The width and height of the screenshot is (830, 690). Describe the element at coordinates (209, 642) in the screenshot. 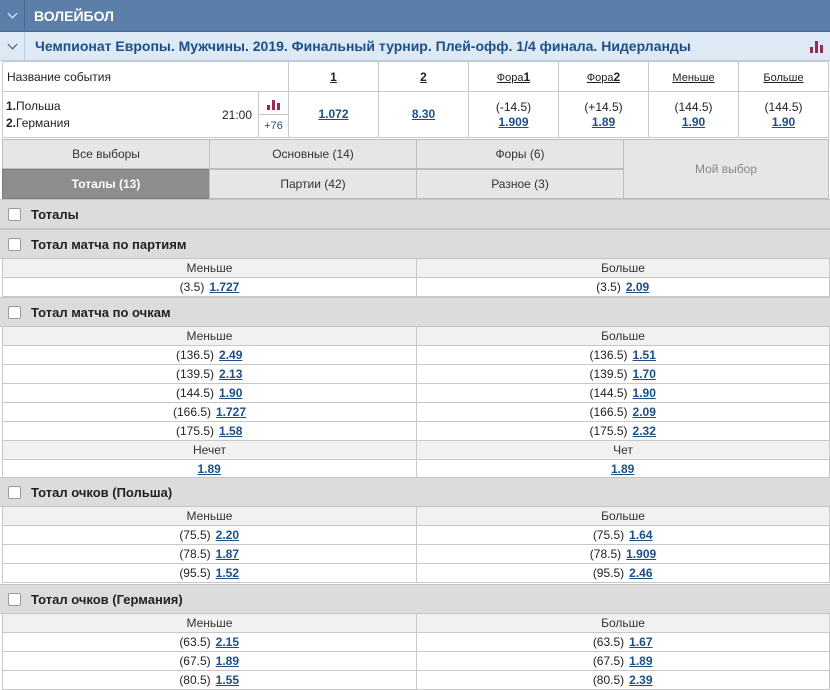

I see `less-option: (63.5) 2.15` at that location.